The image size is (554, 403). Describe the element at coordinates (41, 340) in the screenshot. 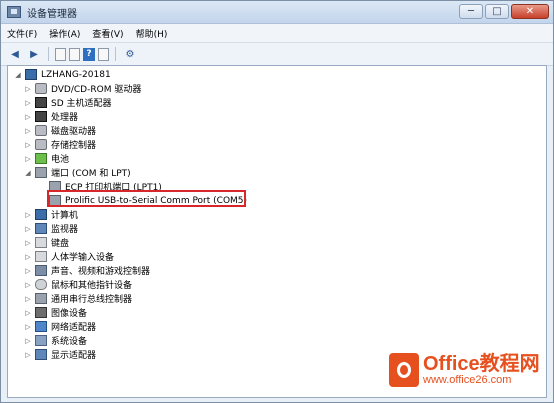

I see `system-icon` at that location.